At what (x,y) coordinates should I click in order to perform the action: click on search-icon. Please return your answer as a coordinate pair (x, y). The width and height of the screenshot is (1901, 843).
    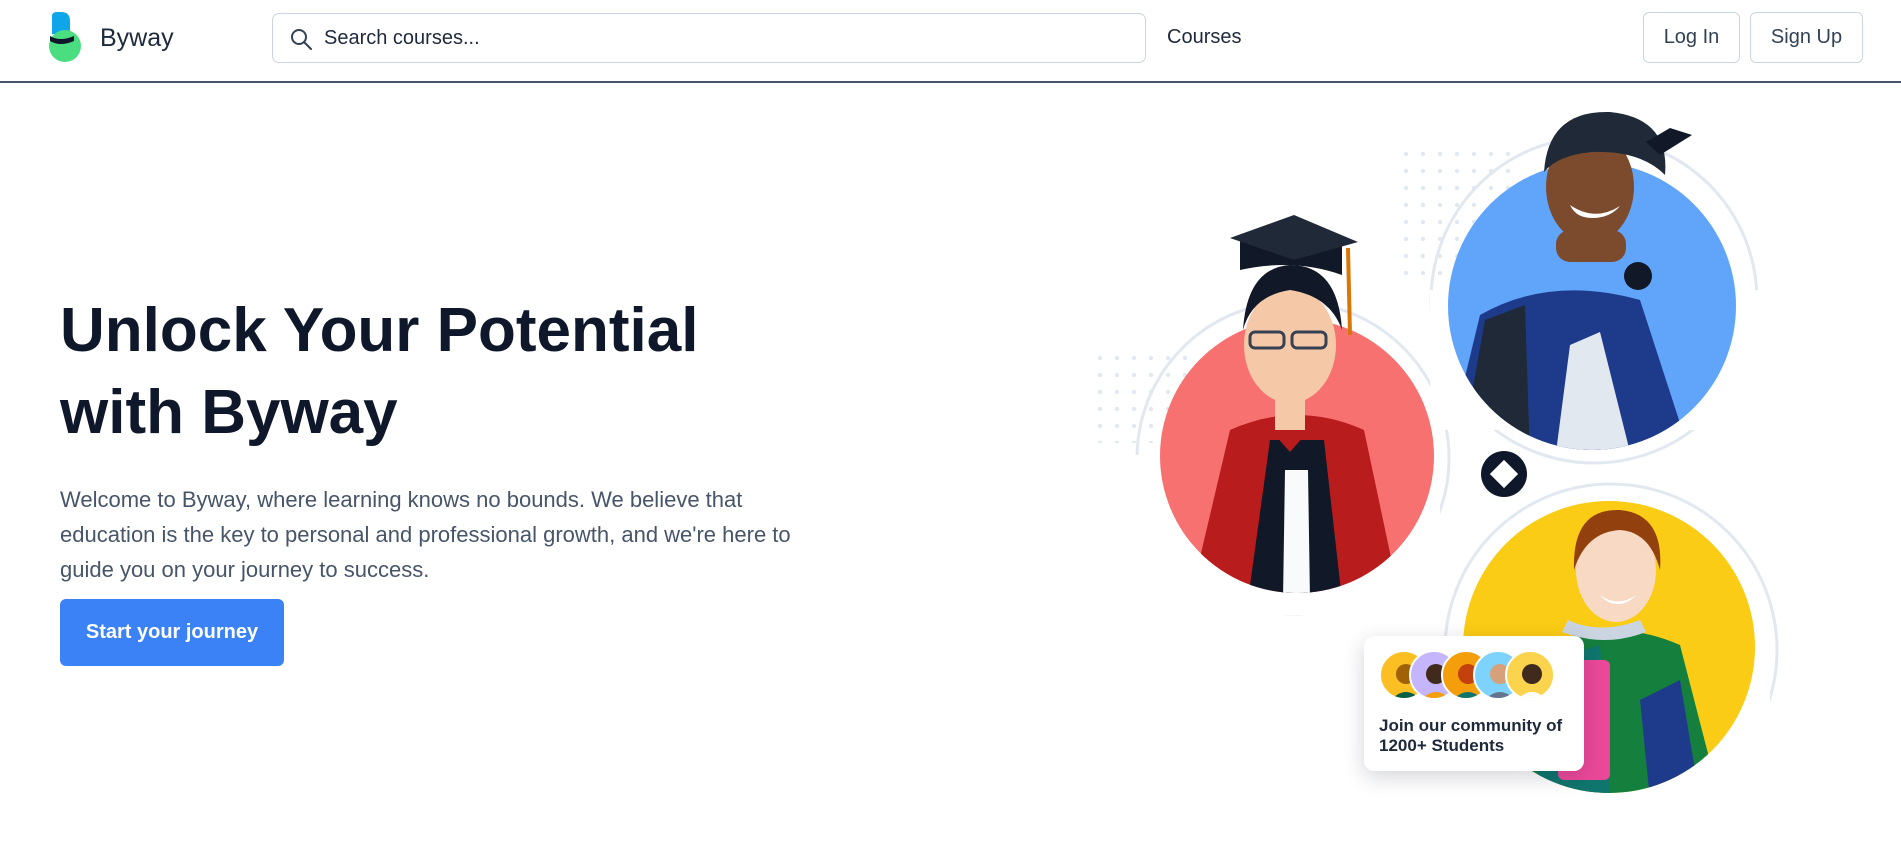
    Looking at the image, I should click on (301, 39).